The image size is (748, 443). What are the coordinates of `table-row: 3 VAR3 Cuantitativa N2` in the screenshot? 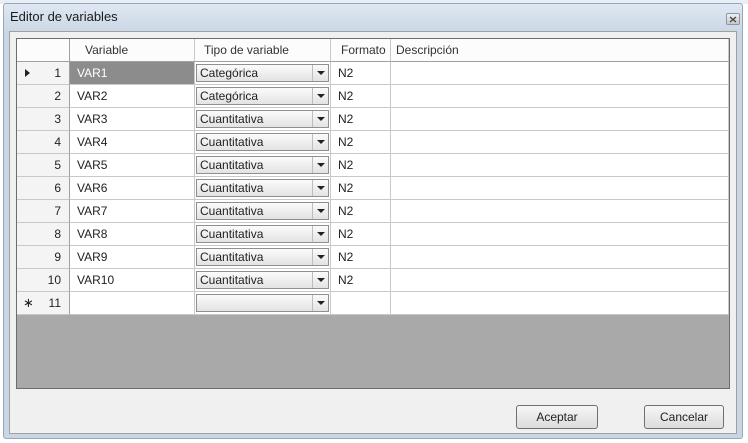 It's located at (373, 119).